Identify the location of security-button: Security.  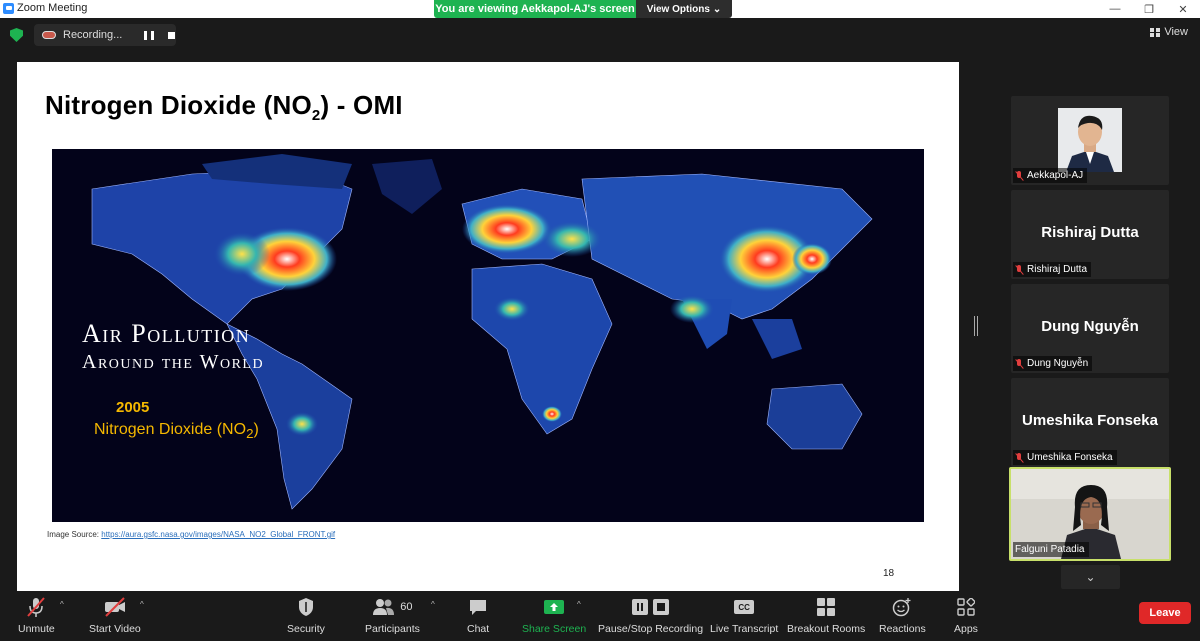
(306, 615).